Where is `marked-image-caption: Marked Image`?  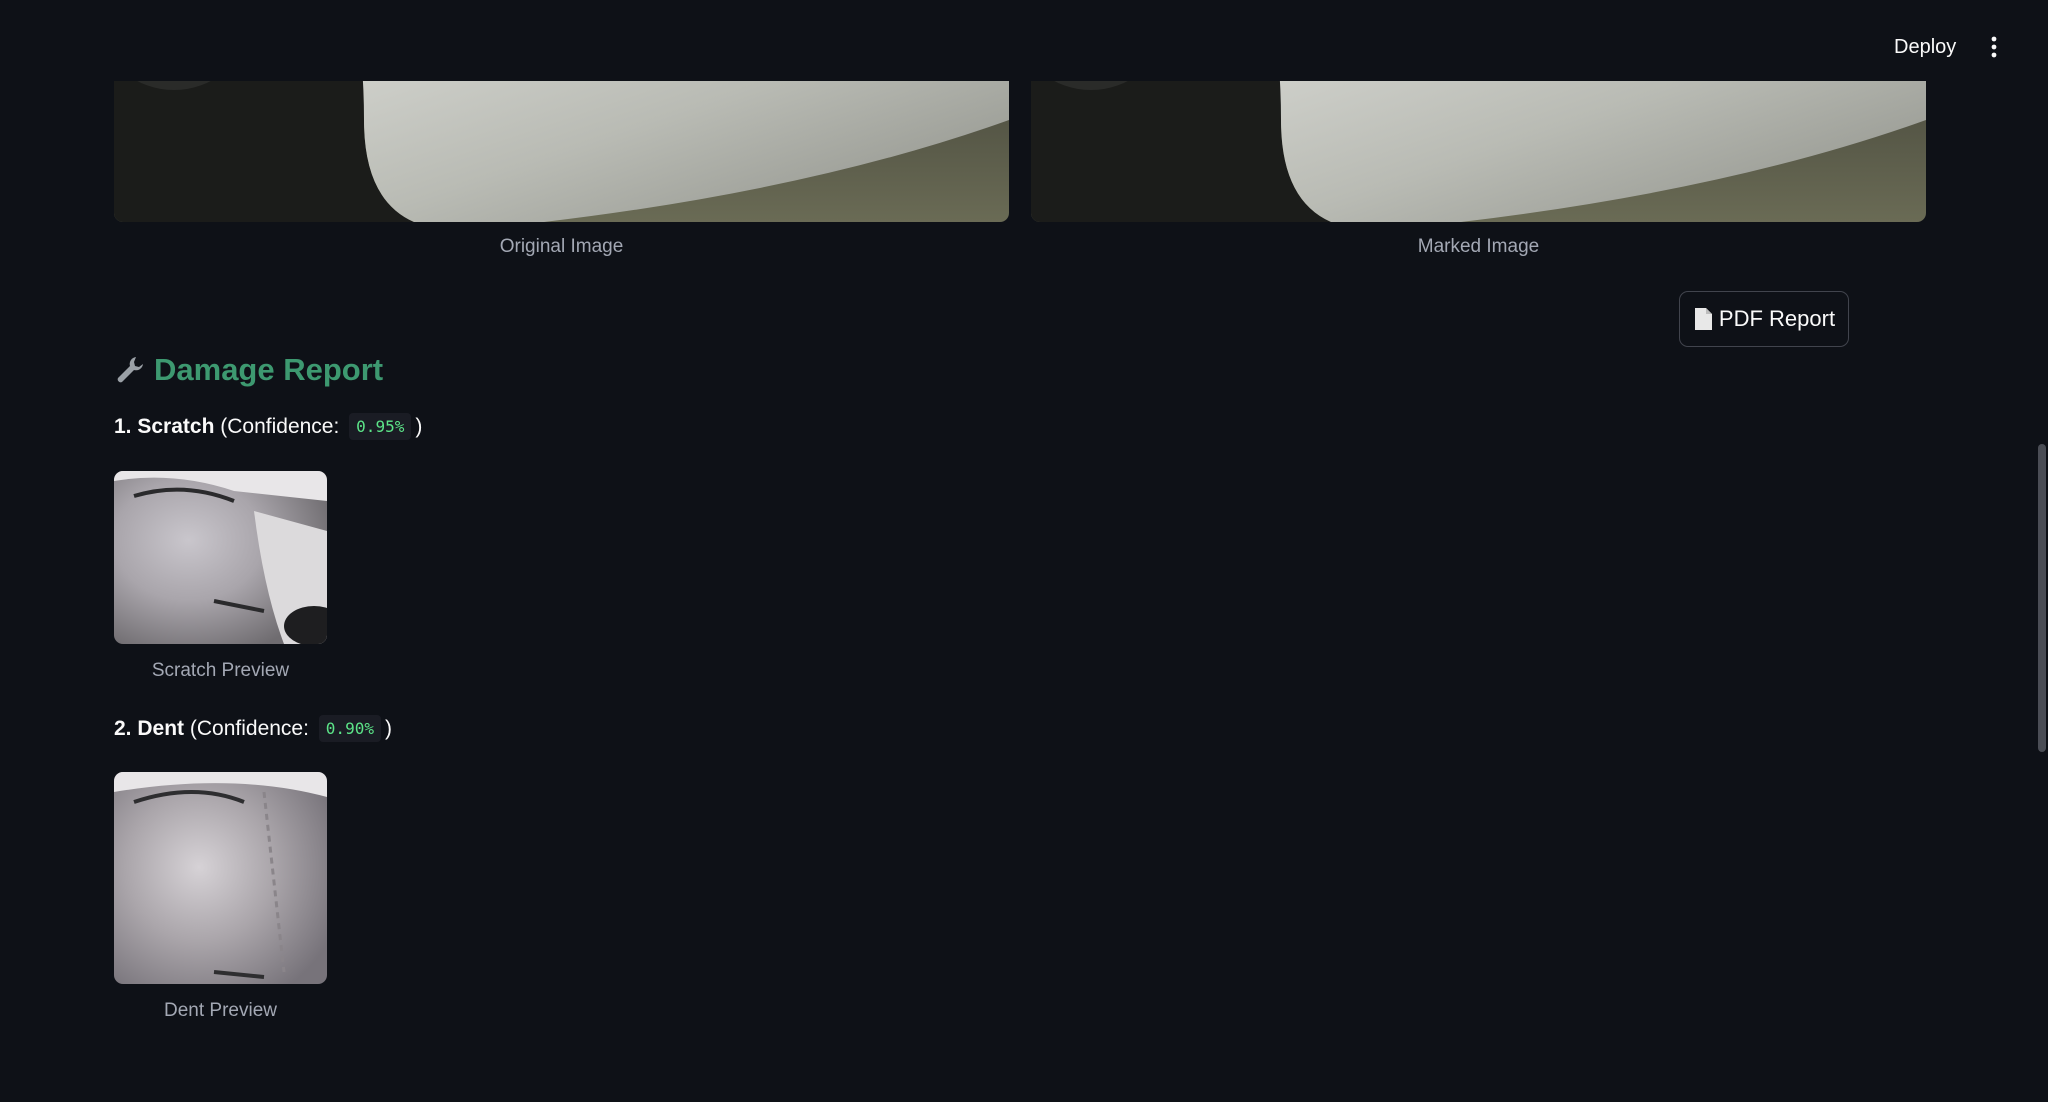 marked-image-caption: Marked Image is located at coordinates (1478, 246).